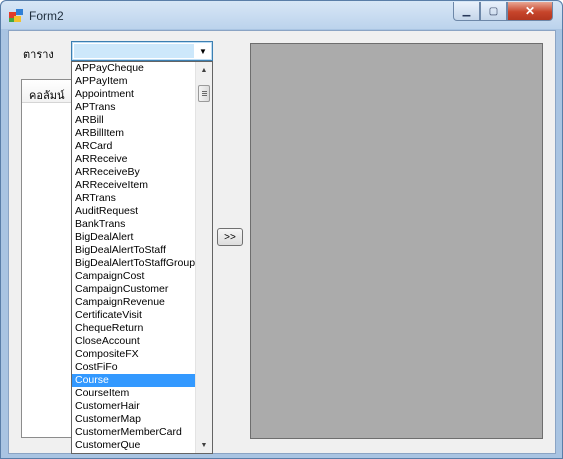  I want to click on chevron-down-icon: ▼, so click(203, 51).